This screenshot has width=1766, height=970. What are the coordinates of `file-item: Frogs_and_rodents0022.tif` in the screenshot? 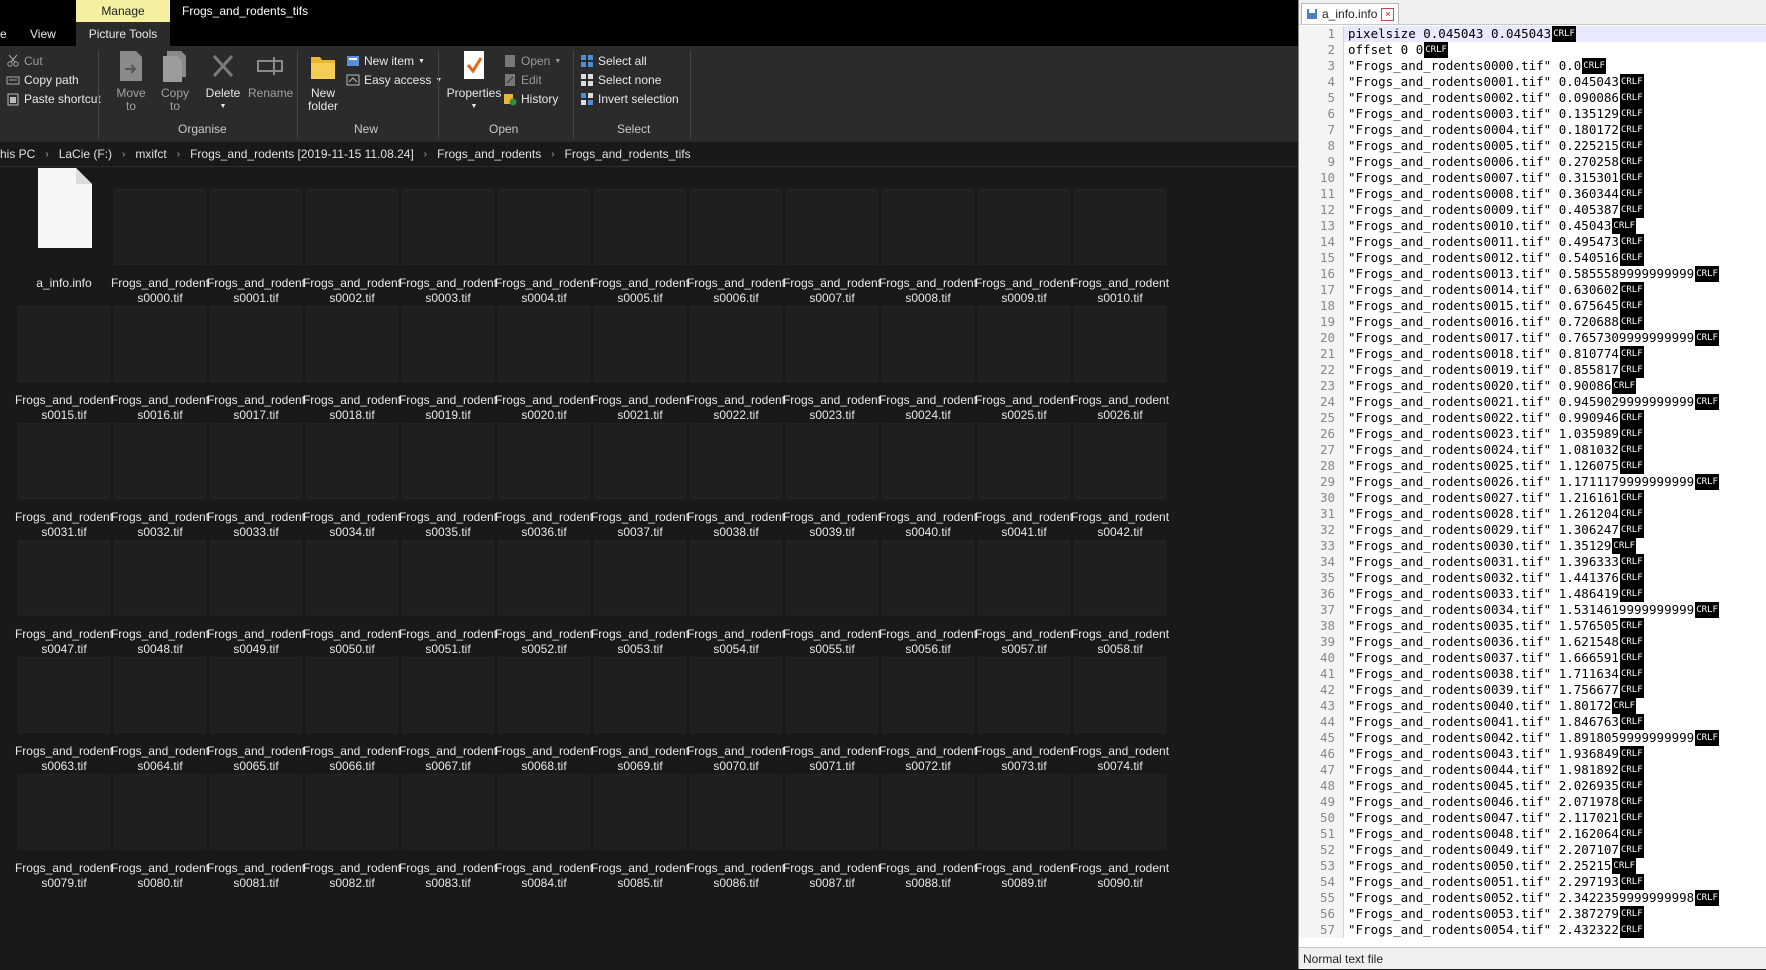 It's located at (736, 357).